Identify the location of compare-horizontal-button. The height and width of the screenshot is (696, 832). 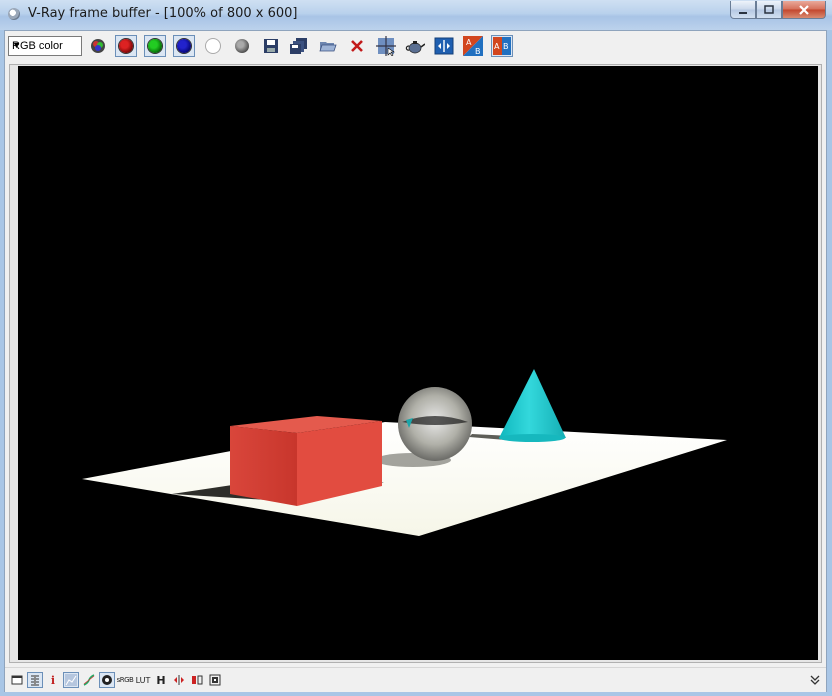
(444, 46).